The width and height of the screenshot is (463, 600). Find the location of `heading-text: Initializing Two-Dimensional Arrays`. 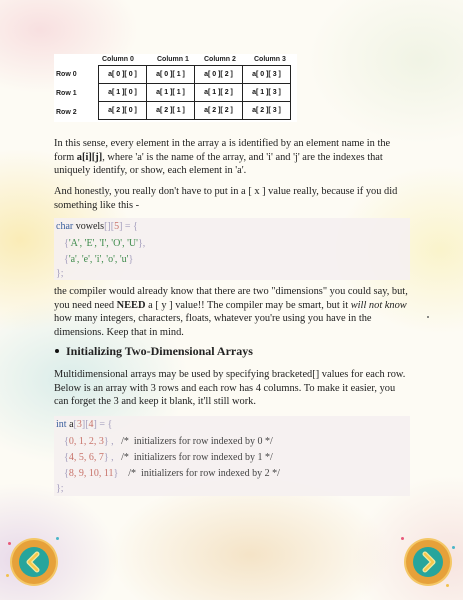

heading-text: Initializing Two-Dimensional Arrays is located at coordinates (159, 351).